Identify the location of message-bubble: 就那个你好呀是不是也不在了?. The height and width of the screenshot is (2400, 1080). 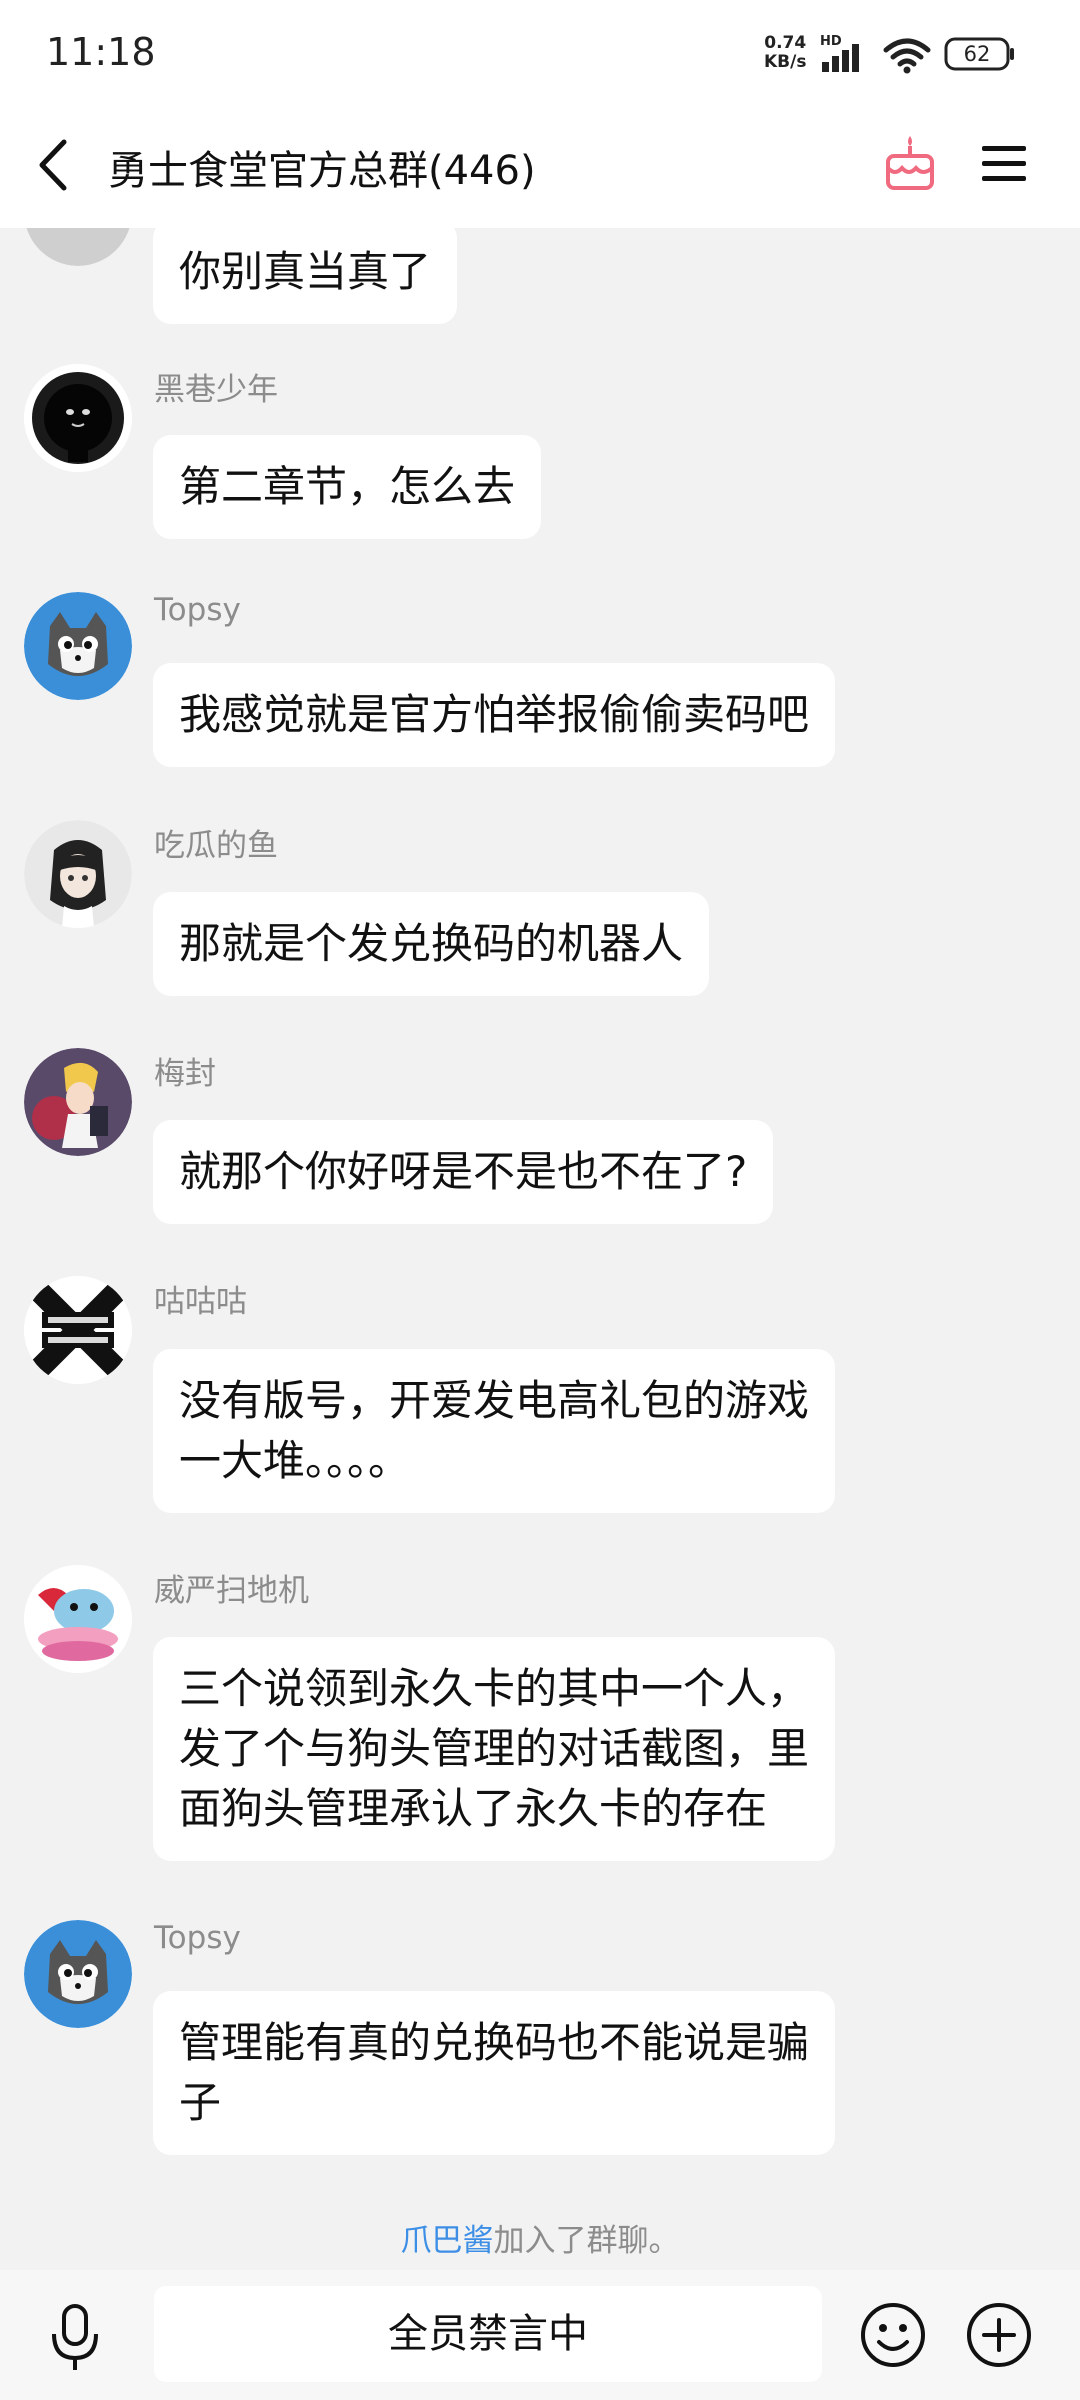
(463, 1172).